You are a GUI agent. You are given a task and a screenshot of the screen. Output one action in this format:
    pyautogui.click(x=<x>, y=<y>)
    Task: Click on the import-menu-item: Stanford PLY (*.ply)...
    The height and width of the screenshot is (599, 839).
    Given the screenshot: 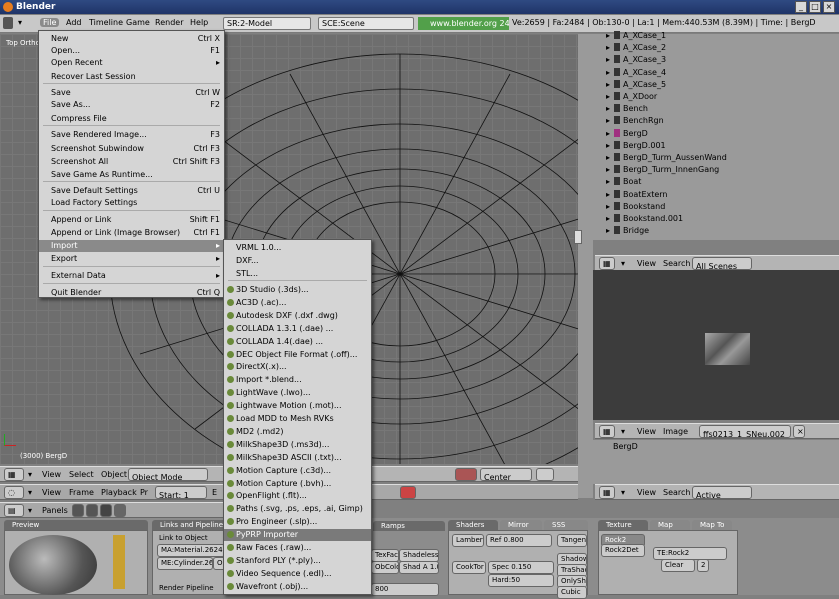 What is the action you would take?
    pyautogui.click(x=297, y=561)
    